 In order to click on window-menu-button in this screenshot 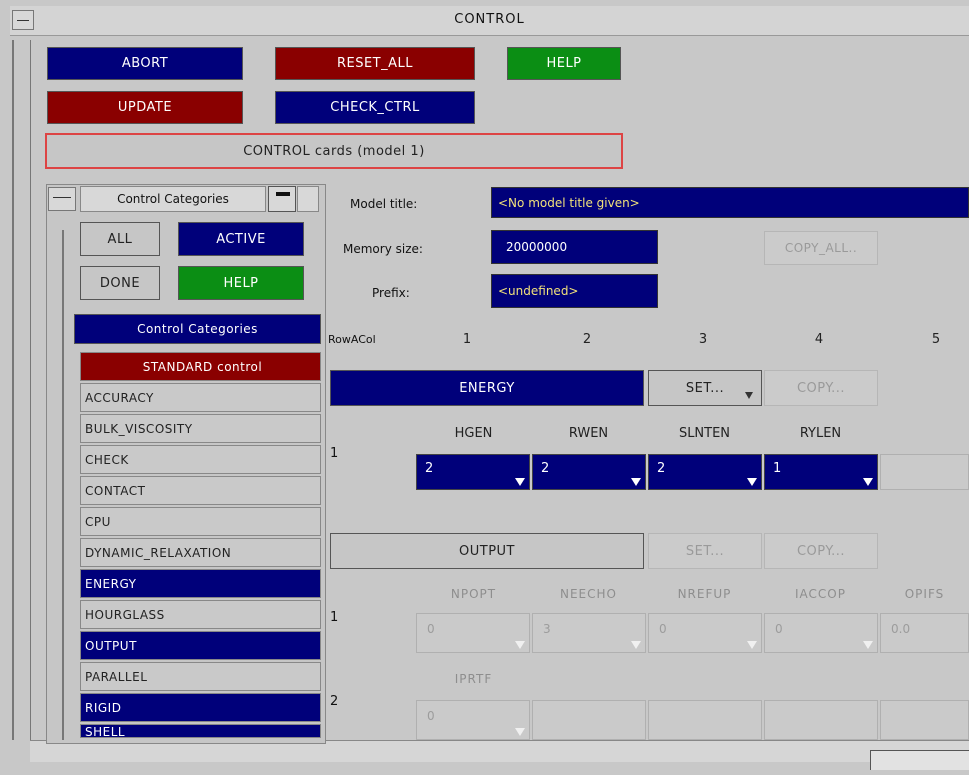, I will do `click(23, 20)`.